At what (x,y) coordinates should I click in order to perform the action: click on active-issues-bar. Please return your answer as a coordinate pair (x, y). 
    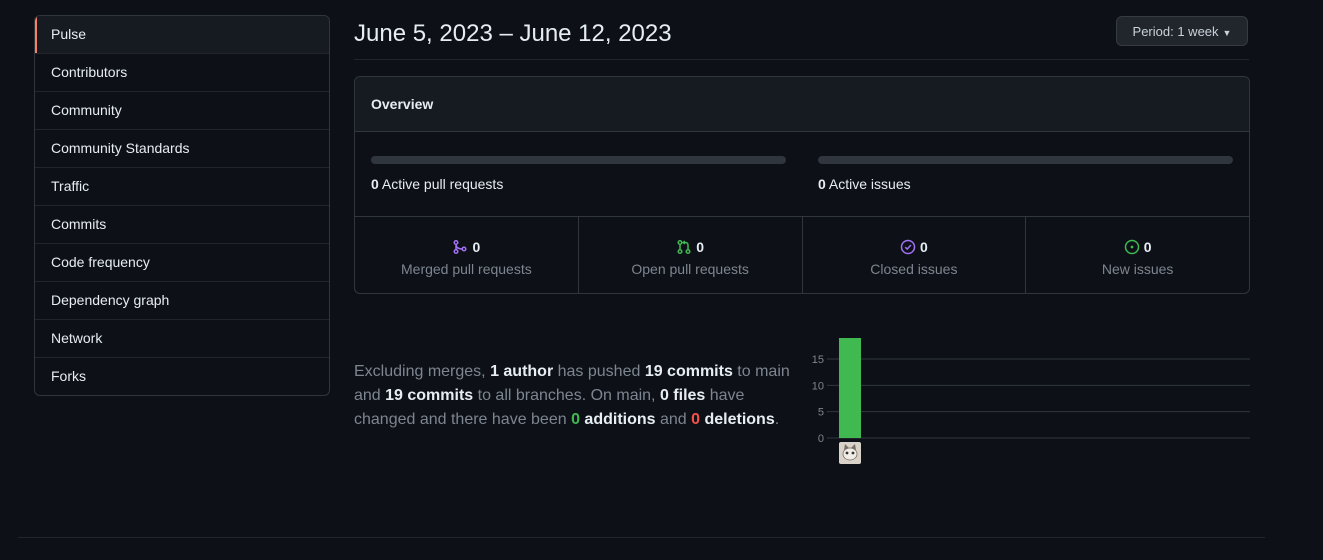
    Looking at the image, I should click on (1025, 160).